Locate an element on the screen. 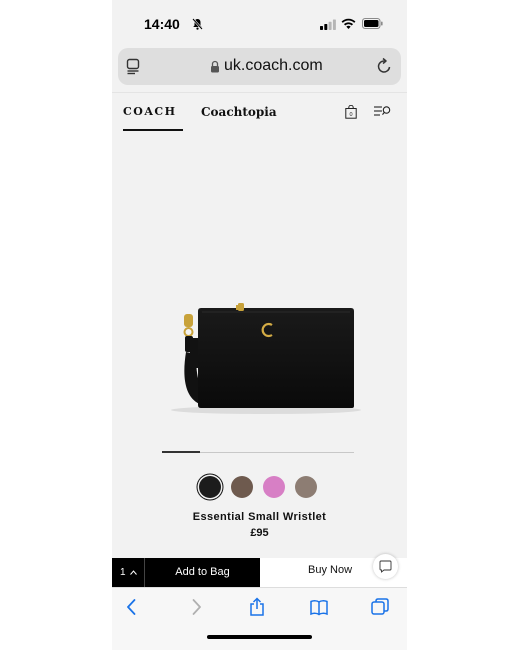  tabs-overview-icon is located at coordinates (380, 607).